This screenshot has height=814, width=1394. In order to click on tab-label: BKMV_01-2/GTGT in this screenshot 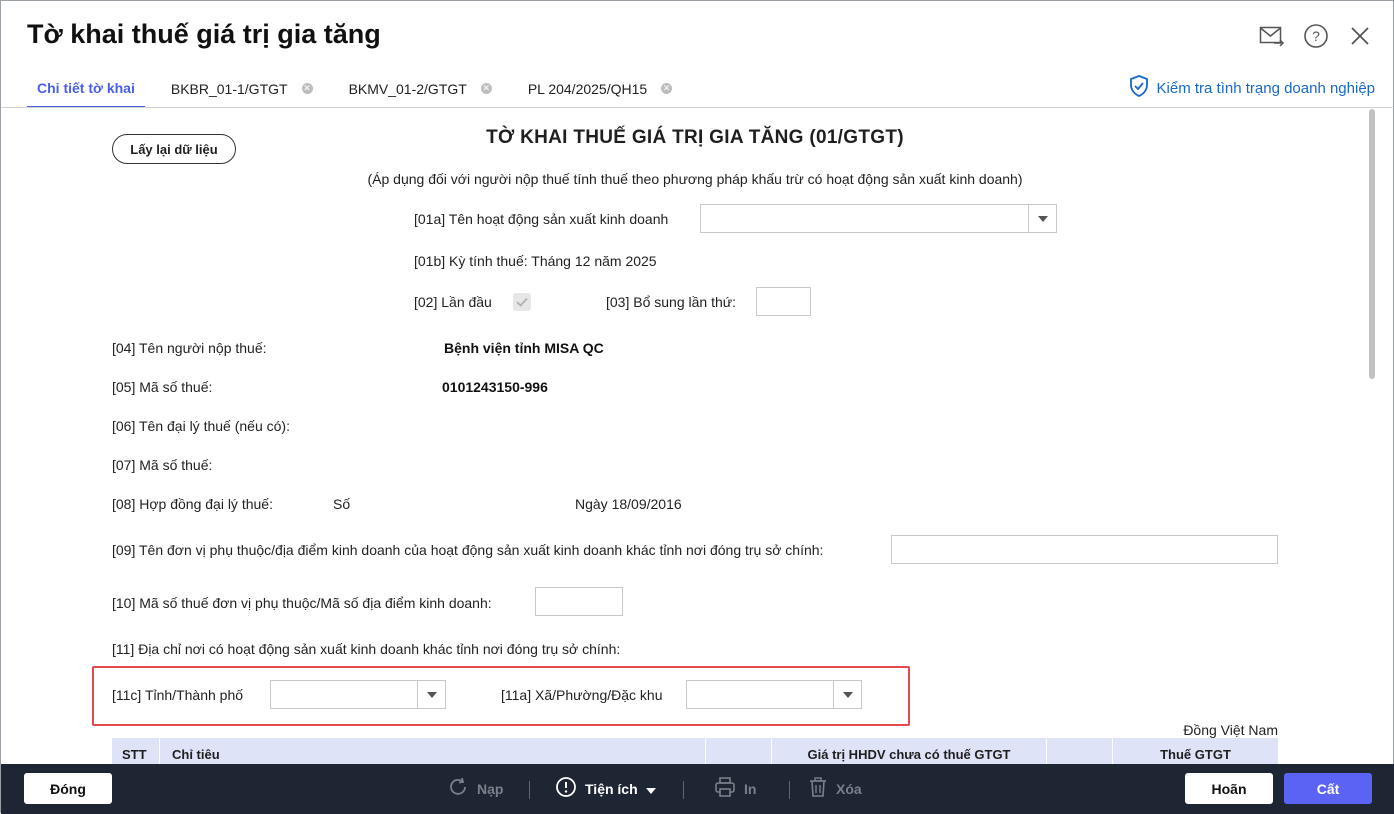, I will do `click(407, 88)`.